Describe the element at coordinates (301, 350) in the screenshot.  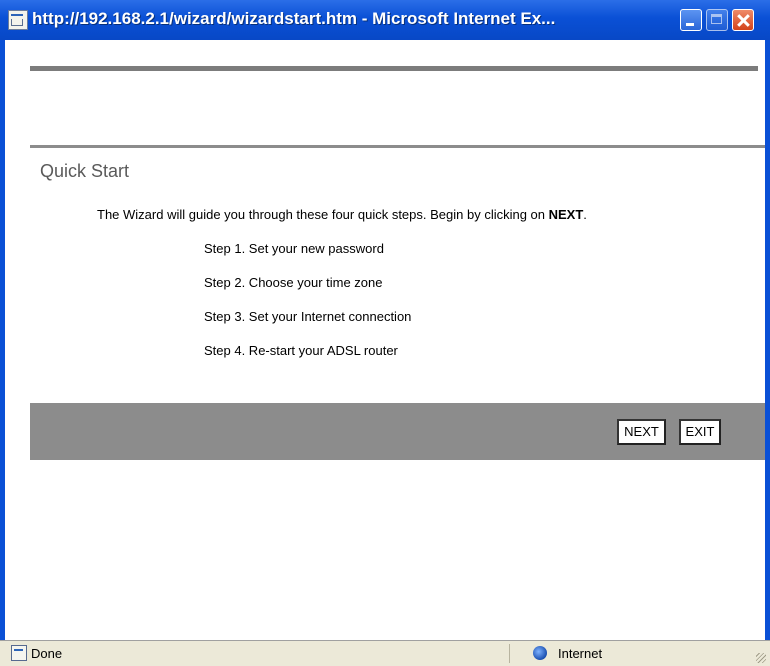
I see `step-4: Step 4. Re-start your ADSL router` at that location.